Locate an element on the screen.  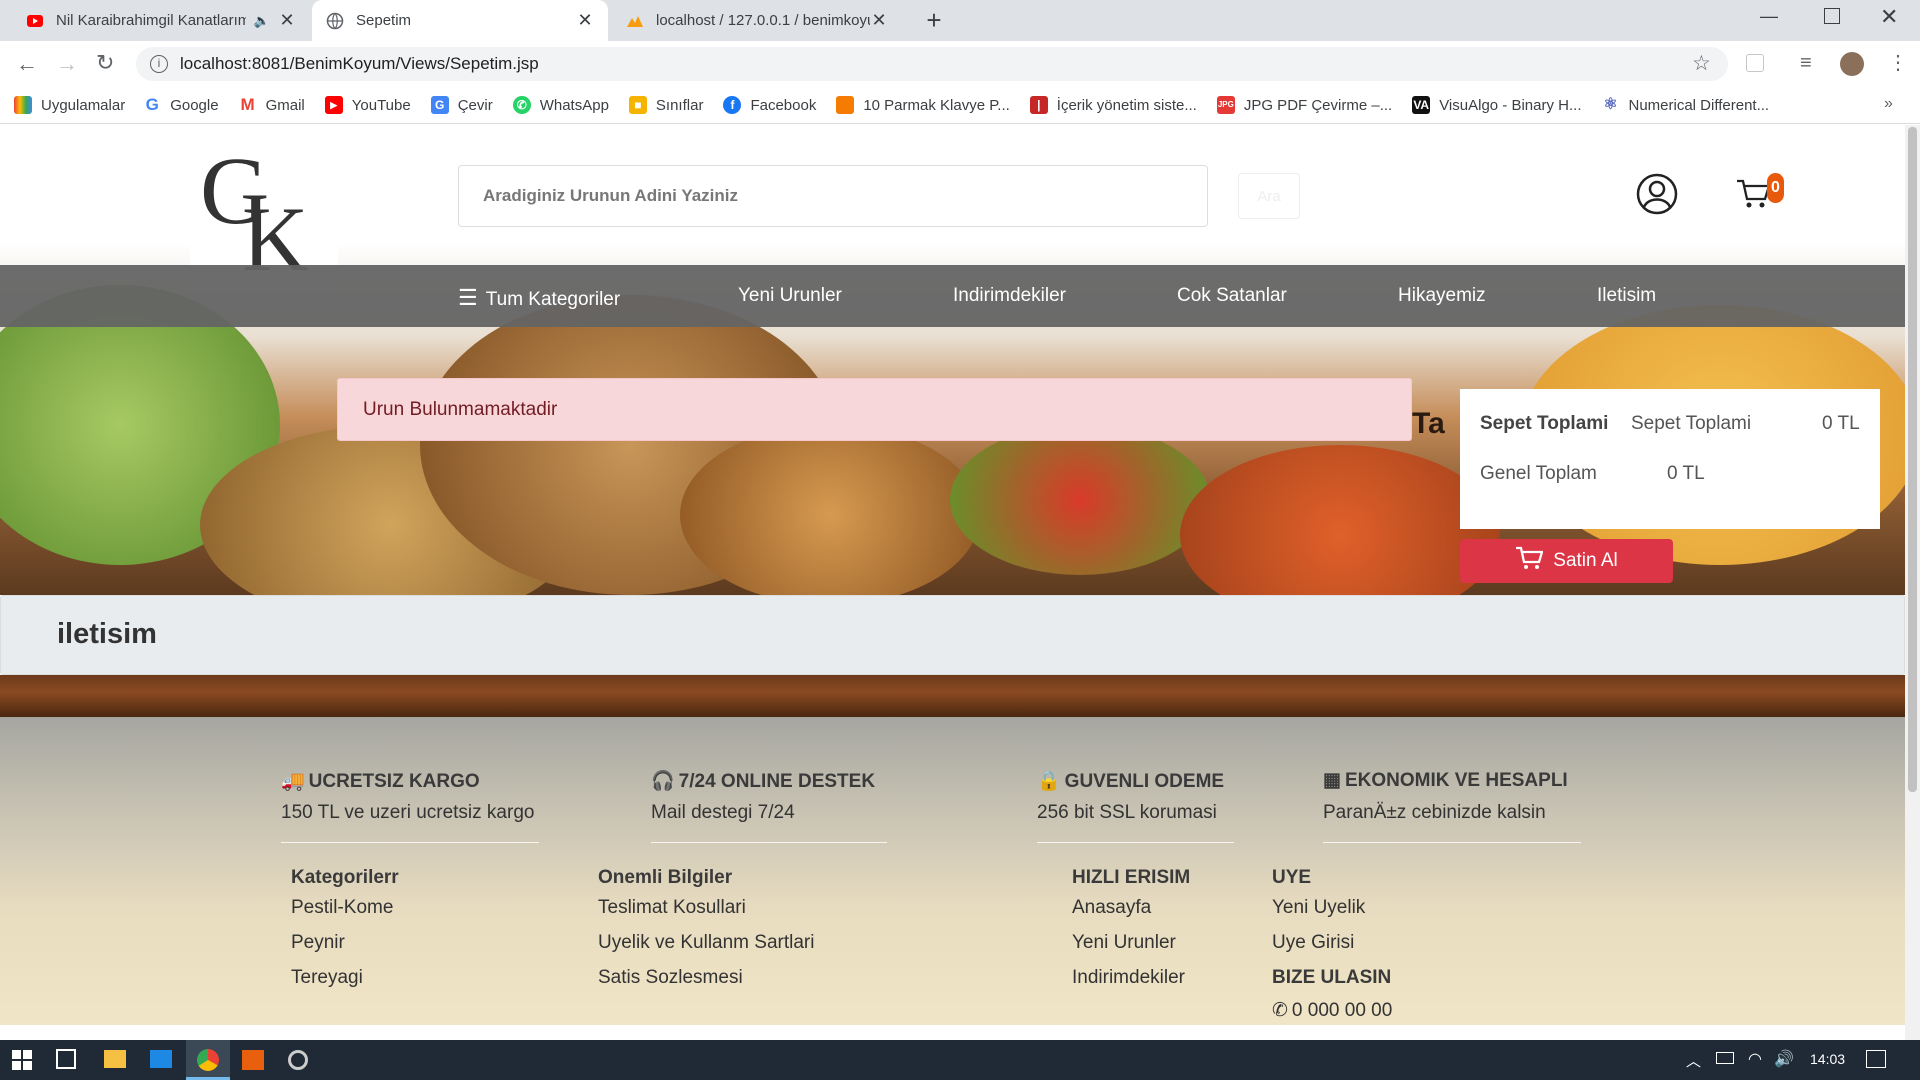
task-view-icon is located at coordinates (66, 1059).